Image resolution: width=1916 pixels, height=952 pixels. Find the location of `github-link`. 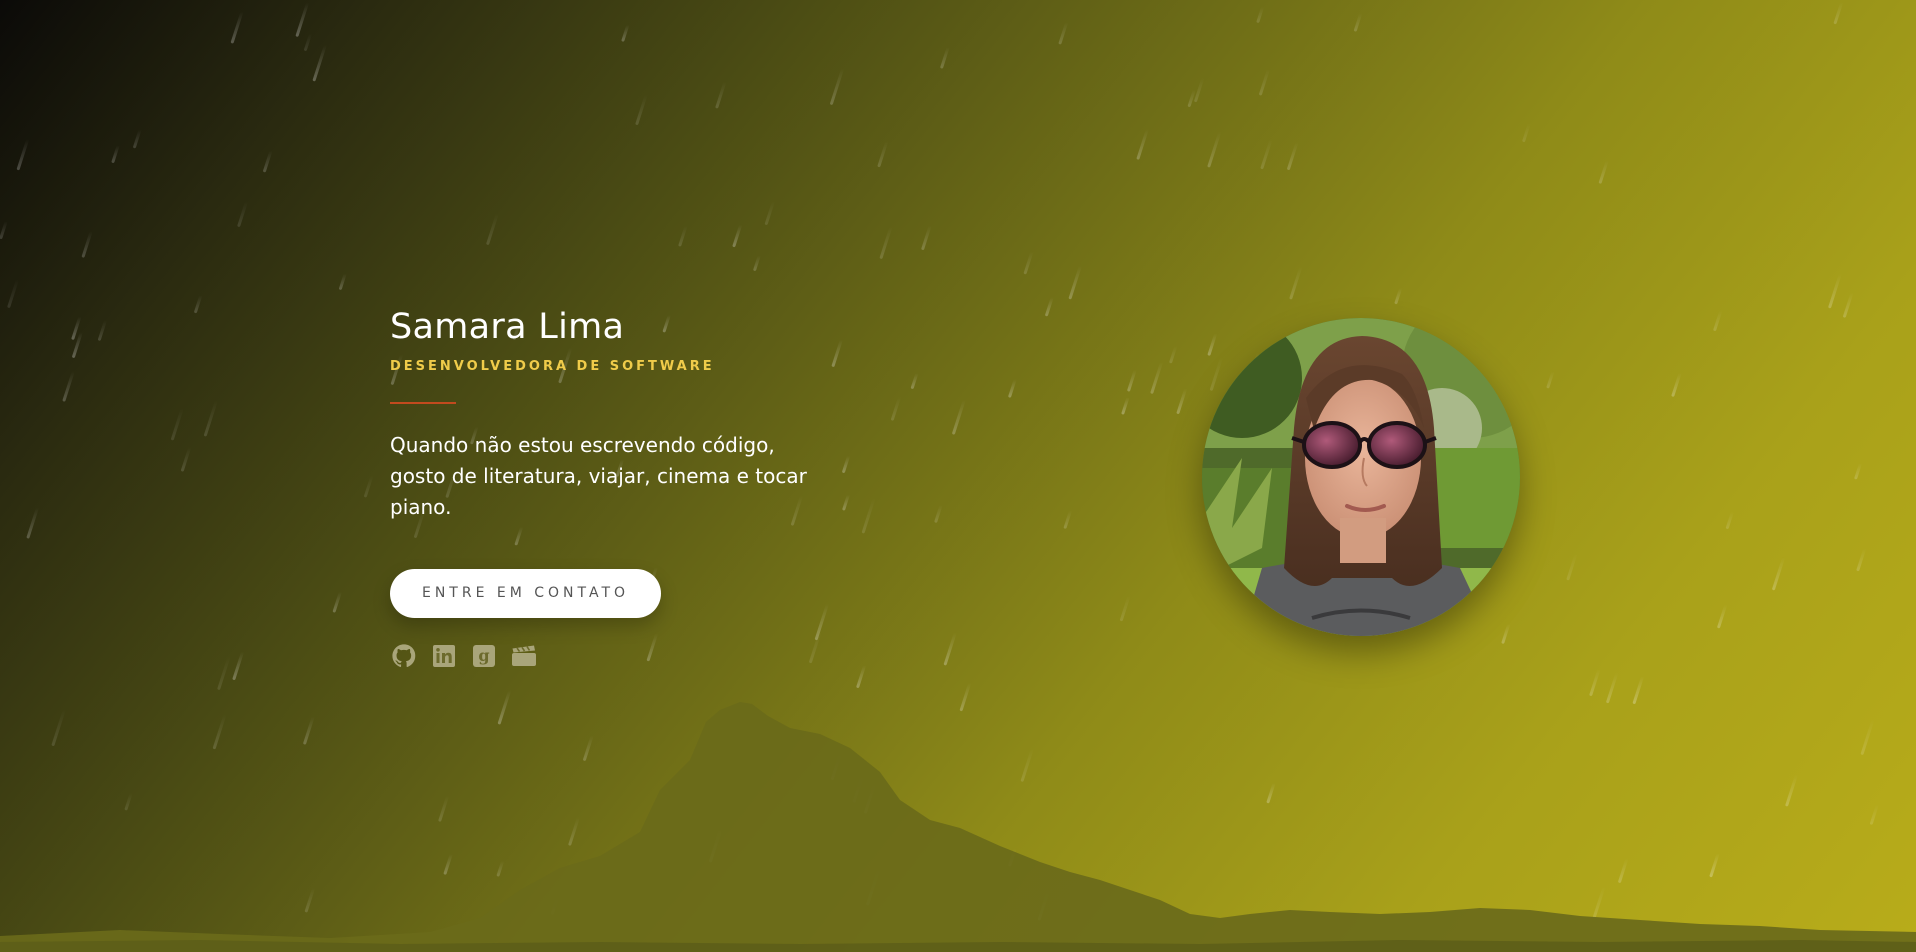

github-link is located at coordinates (404, 656).